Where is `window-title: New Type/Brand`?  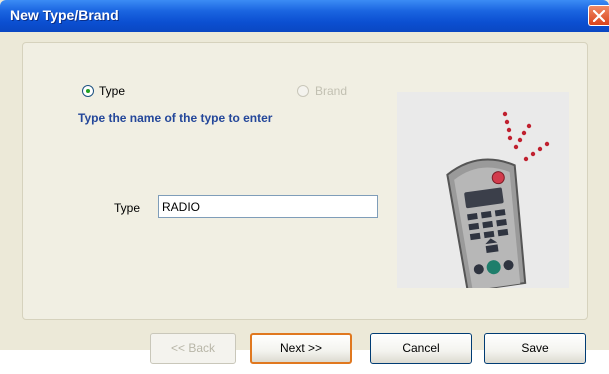
window-title: New Type/Brand is located at coordinates (64, 15).